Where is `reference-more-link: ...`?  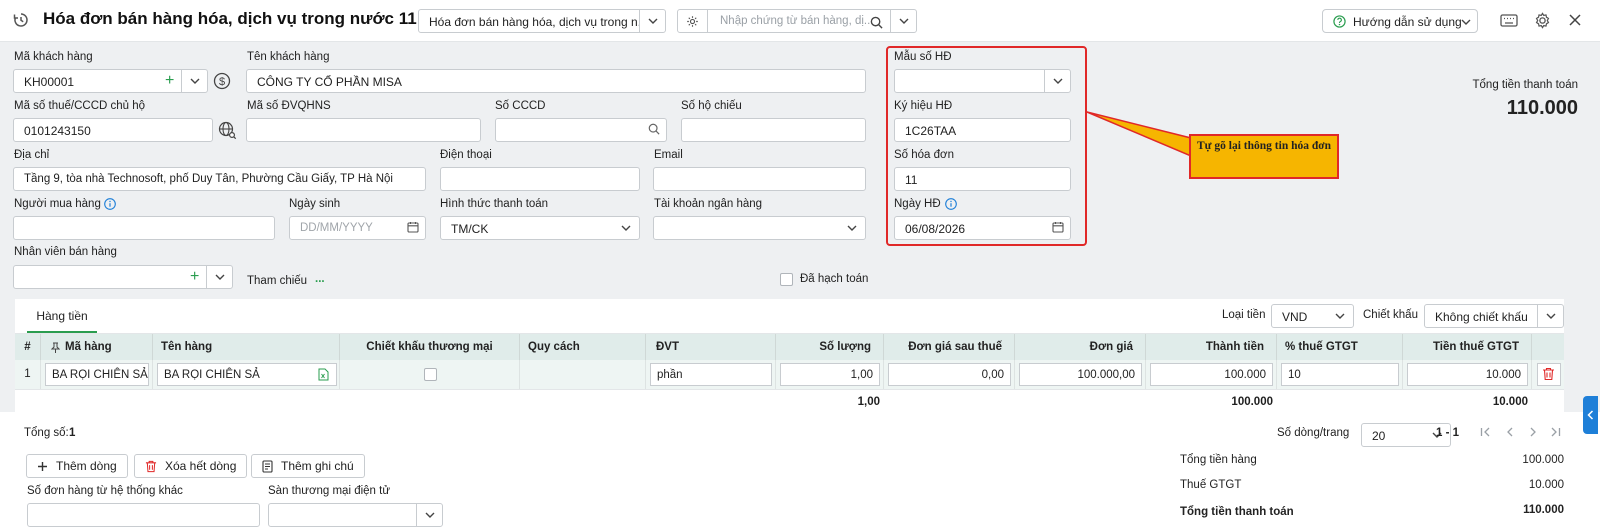 reference-more-link: ... is located at coordinates (320, 279).